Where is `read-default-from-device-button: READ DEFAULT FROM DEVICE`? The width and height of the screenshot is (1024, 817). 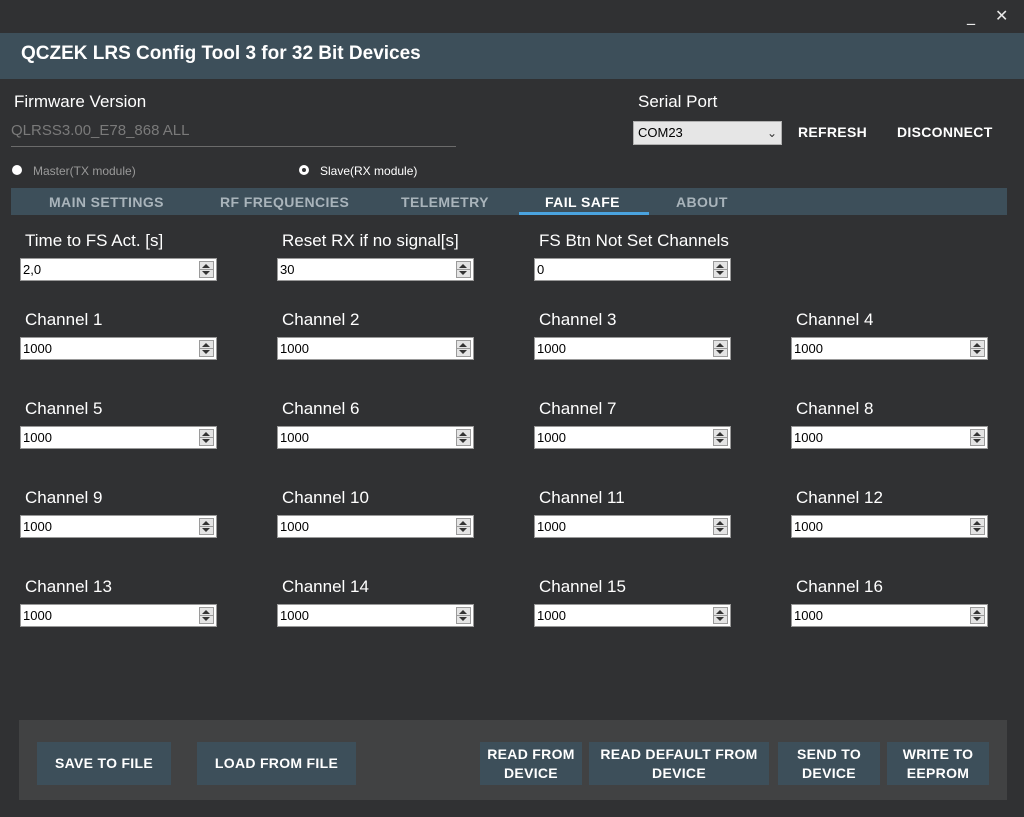
read-default-from-device-button: READ DEFAULT FROM DEVICE is located at coordinates (679, 763).